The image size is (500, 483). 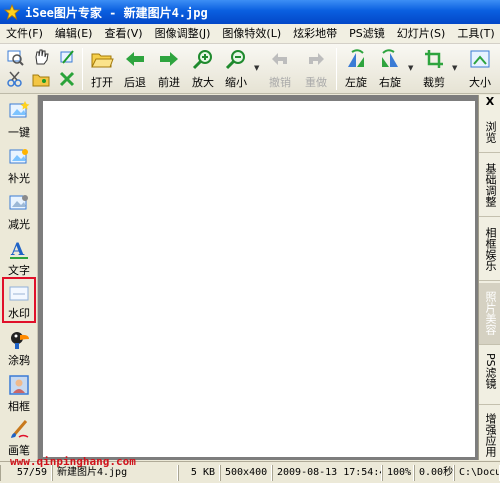 What do you see at coordinates (169, 69) in the screenshot?
I see `forward-button: 前进` at bounding box center [169, 69].